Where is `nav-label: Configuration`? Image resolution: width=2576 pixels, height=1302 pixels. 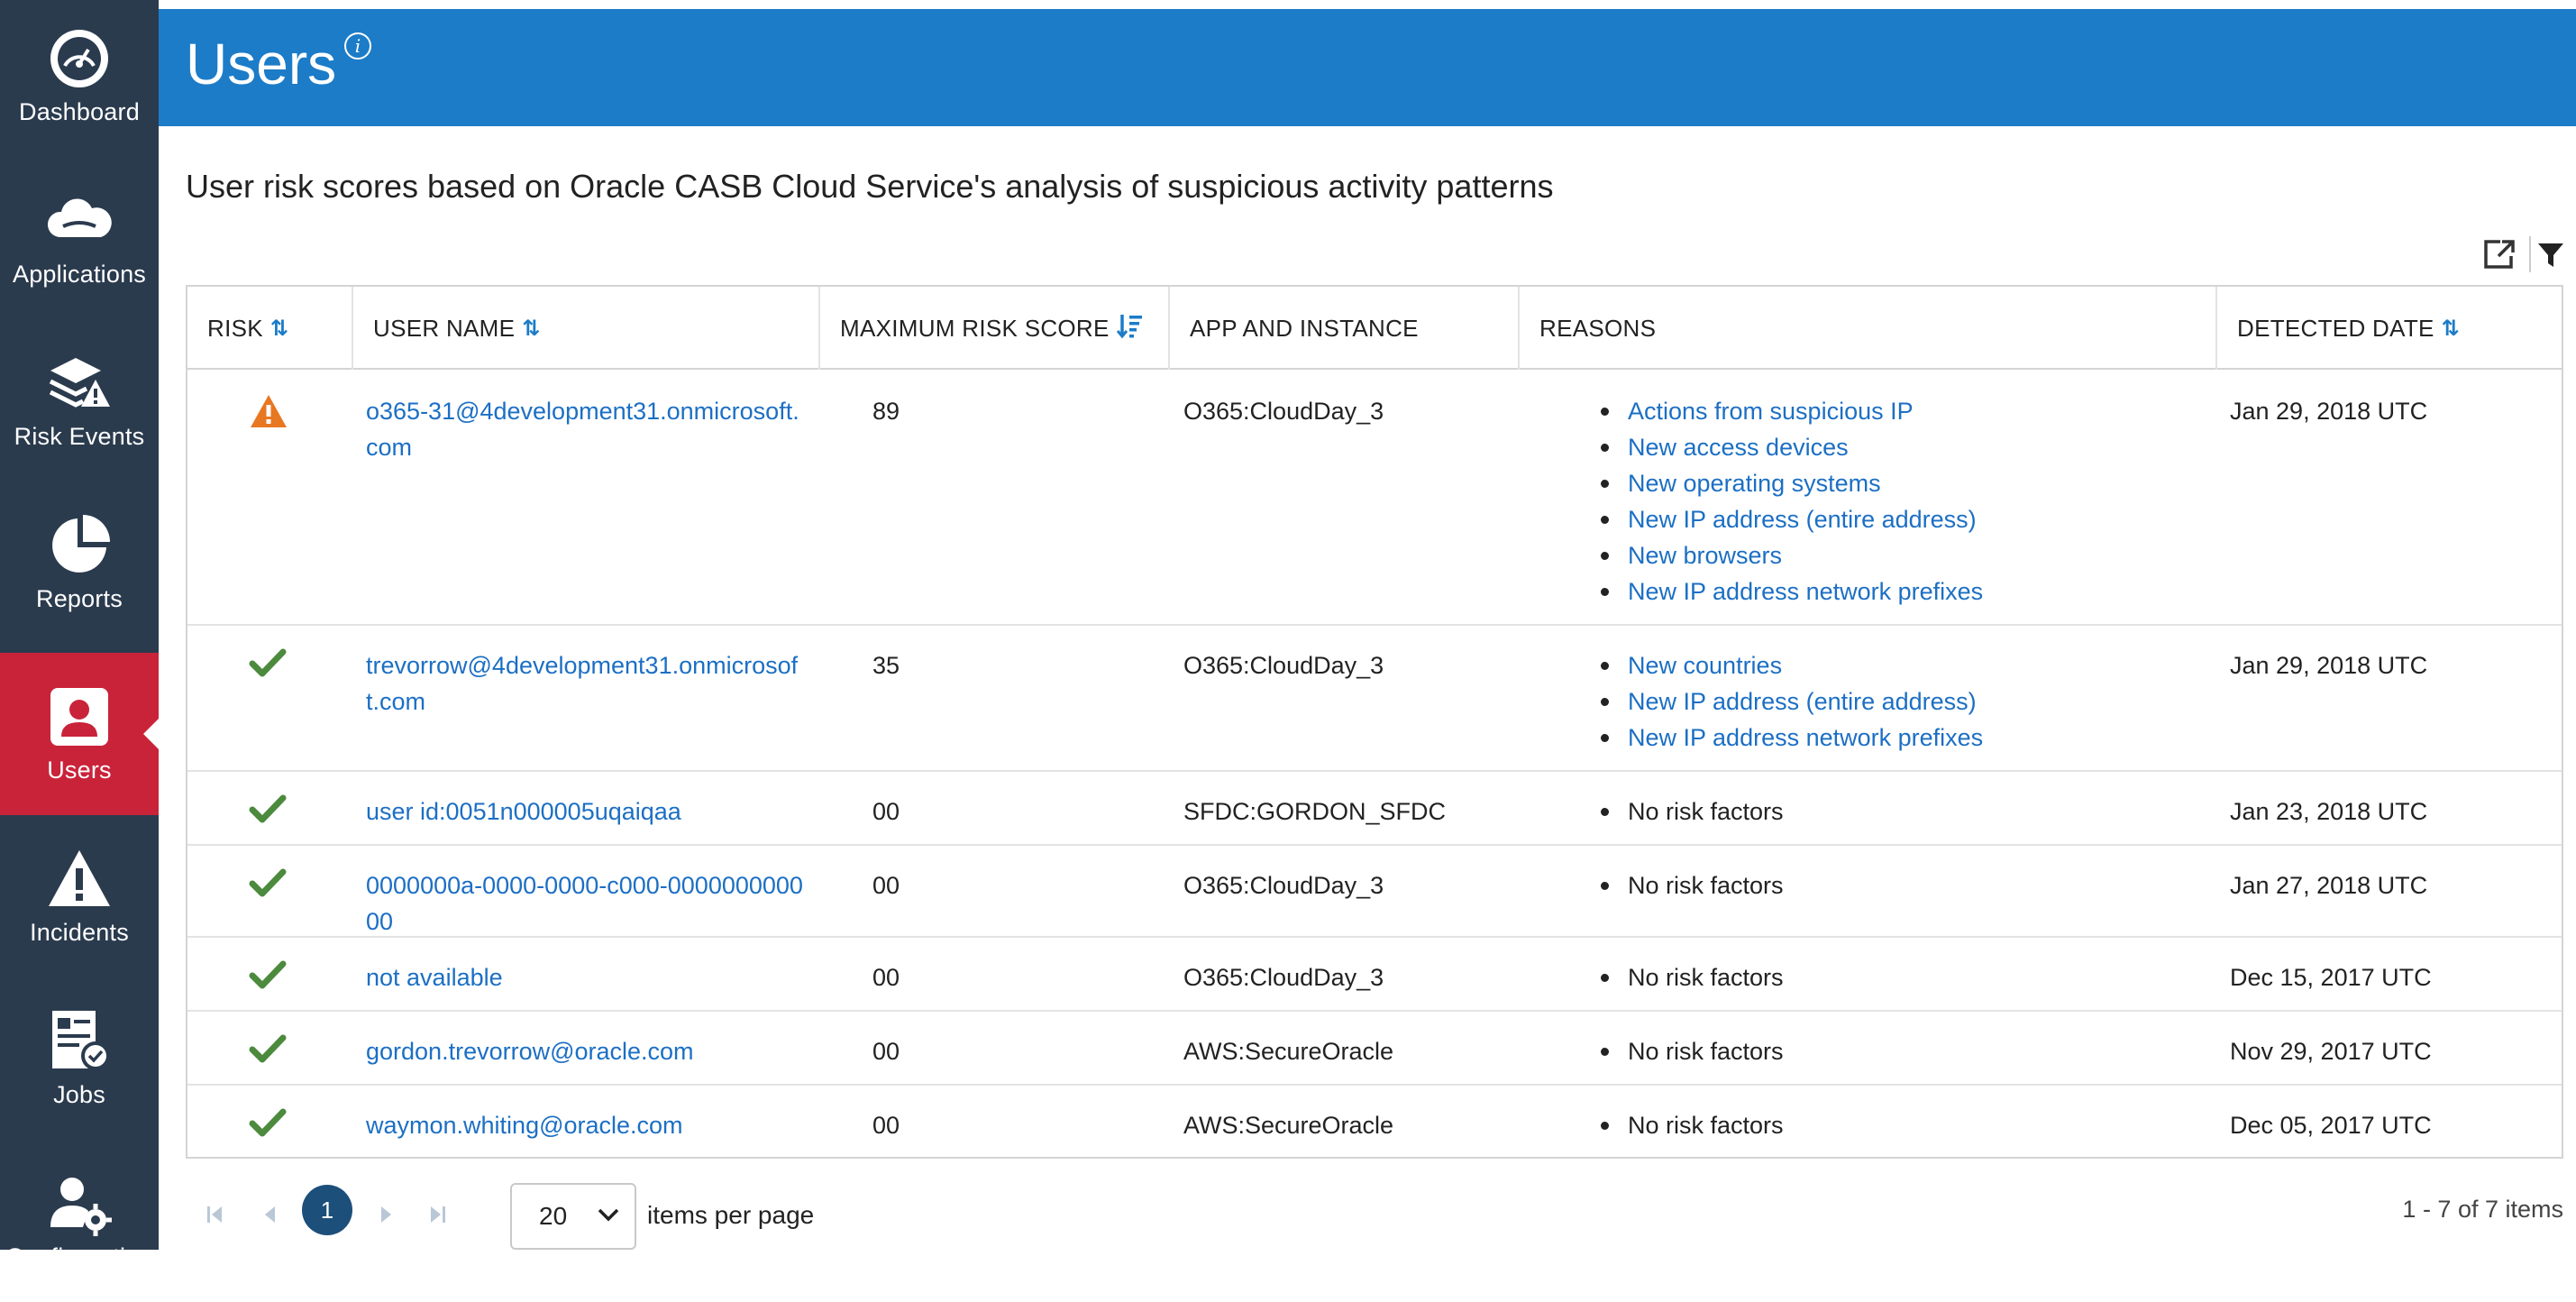 nav-label: Configuration is located at coordinates (79, 1256).